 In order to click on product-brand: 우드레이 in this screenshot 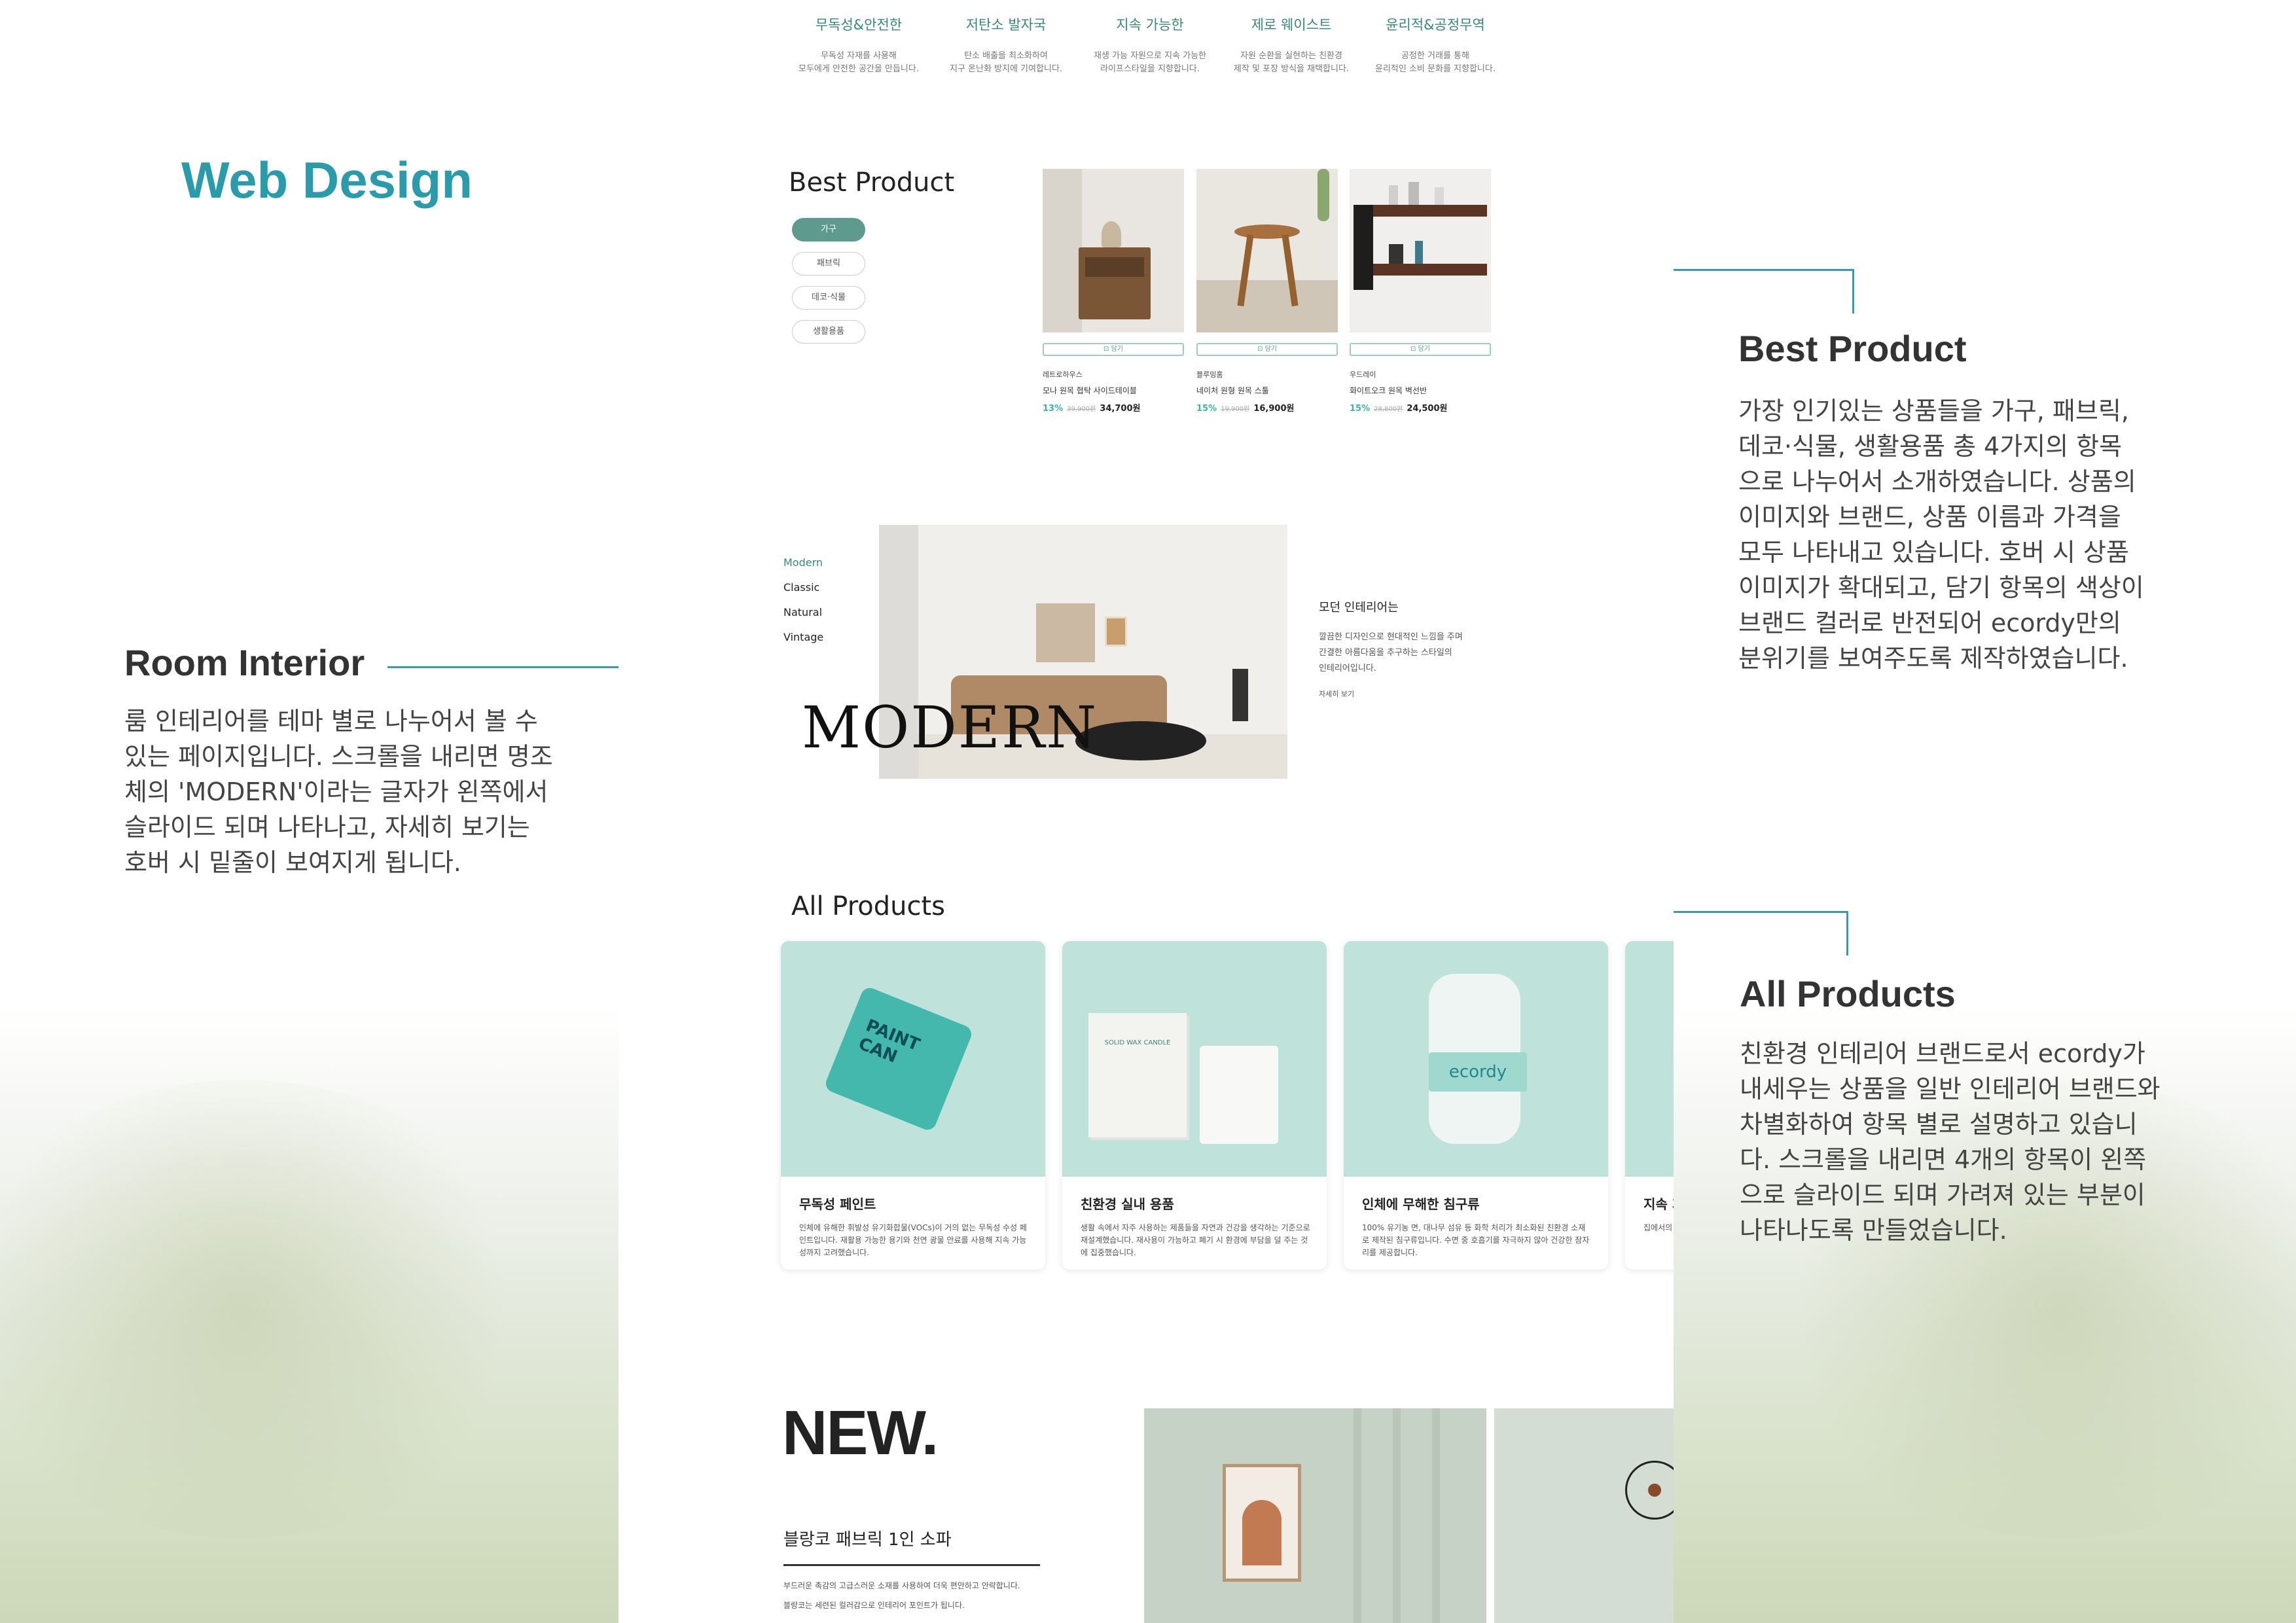, I will do `click(1363, 374)`.